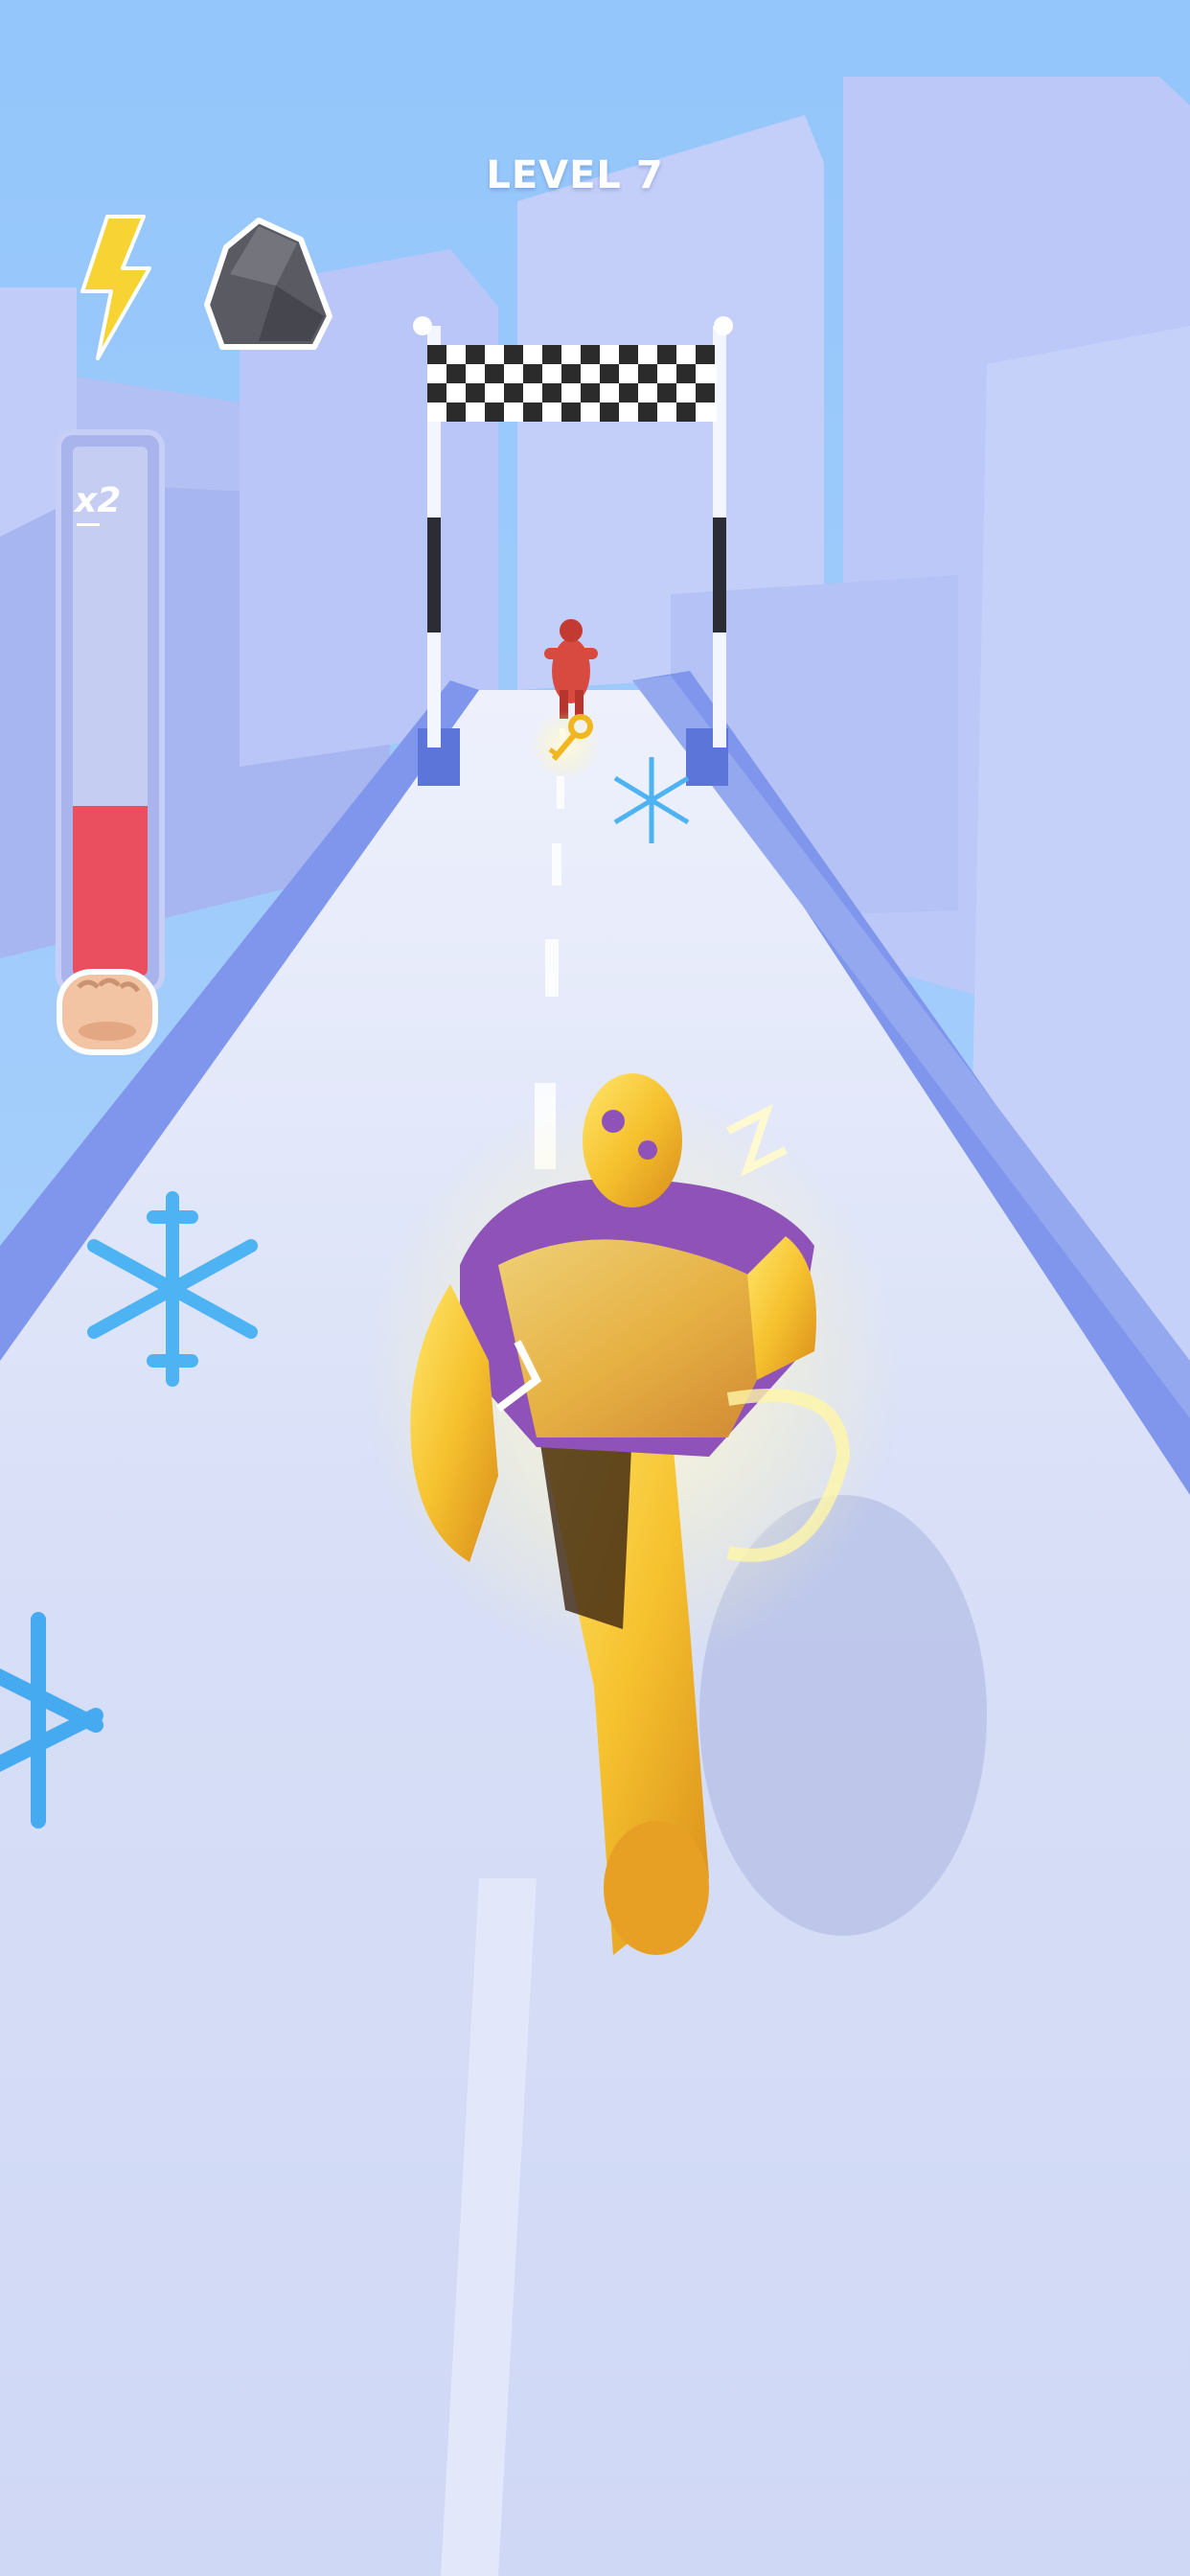 This screenshot has width=1190, height=2576. I want to click on power-meter: x2, so click(111, 711).